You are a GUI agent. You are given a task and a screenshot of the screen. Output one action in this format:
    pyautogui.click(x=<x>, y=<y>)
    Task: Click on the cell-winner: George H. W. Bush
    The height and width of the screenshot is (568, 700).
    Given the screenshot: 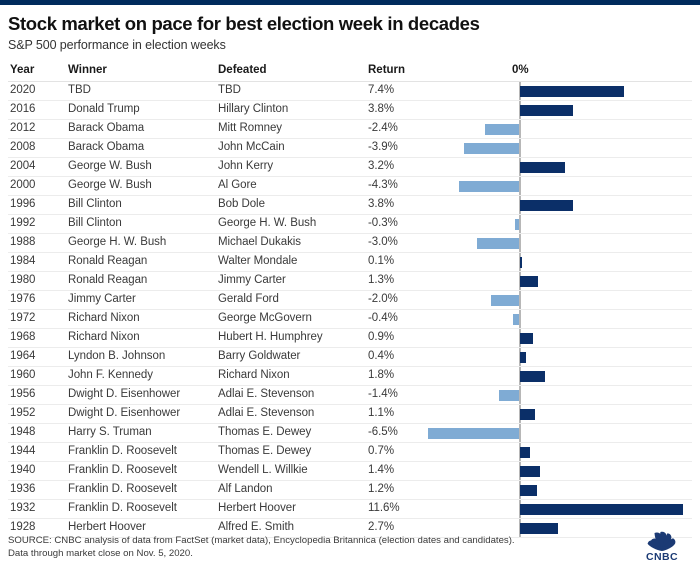 What is the action you would take?
    pyautogui.click(x=117, y=242)
    